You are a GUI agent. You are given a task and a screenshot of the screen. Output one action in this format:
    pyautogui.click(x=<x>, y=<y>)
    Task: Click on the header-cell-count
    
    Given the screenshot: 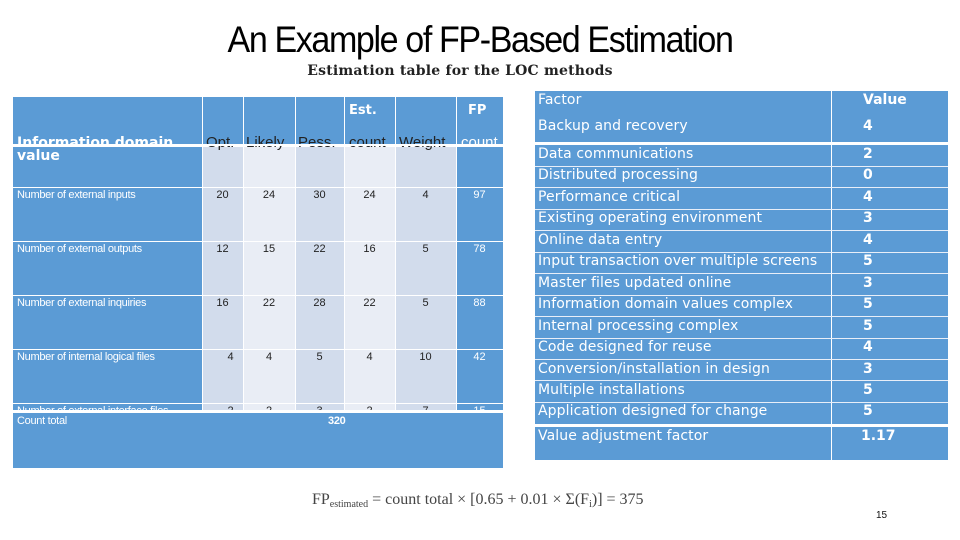 What is the action you would take?
    pyautogui.click(x=369, y=167)
    